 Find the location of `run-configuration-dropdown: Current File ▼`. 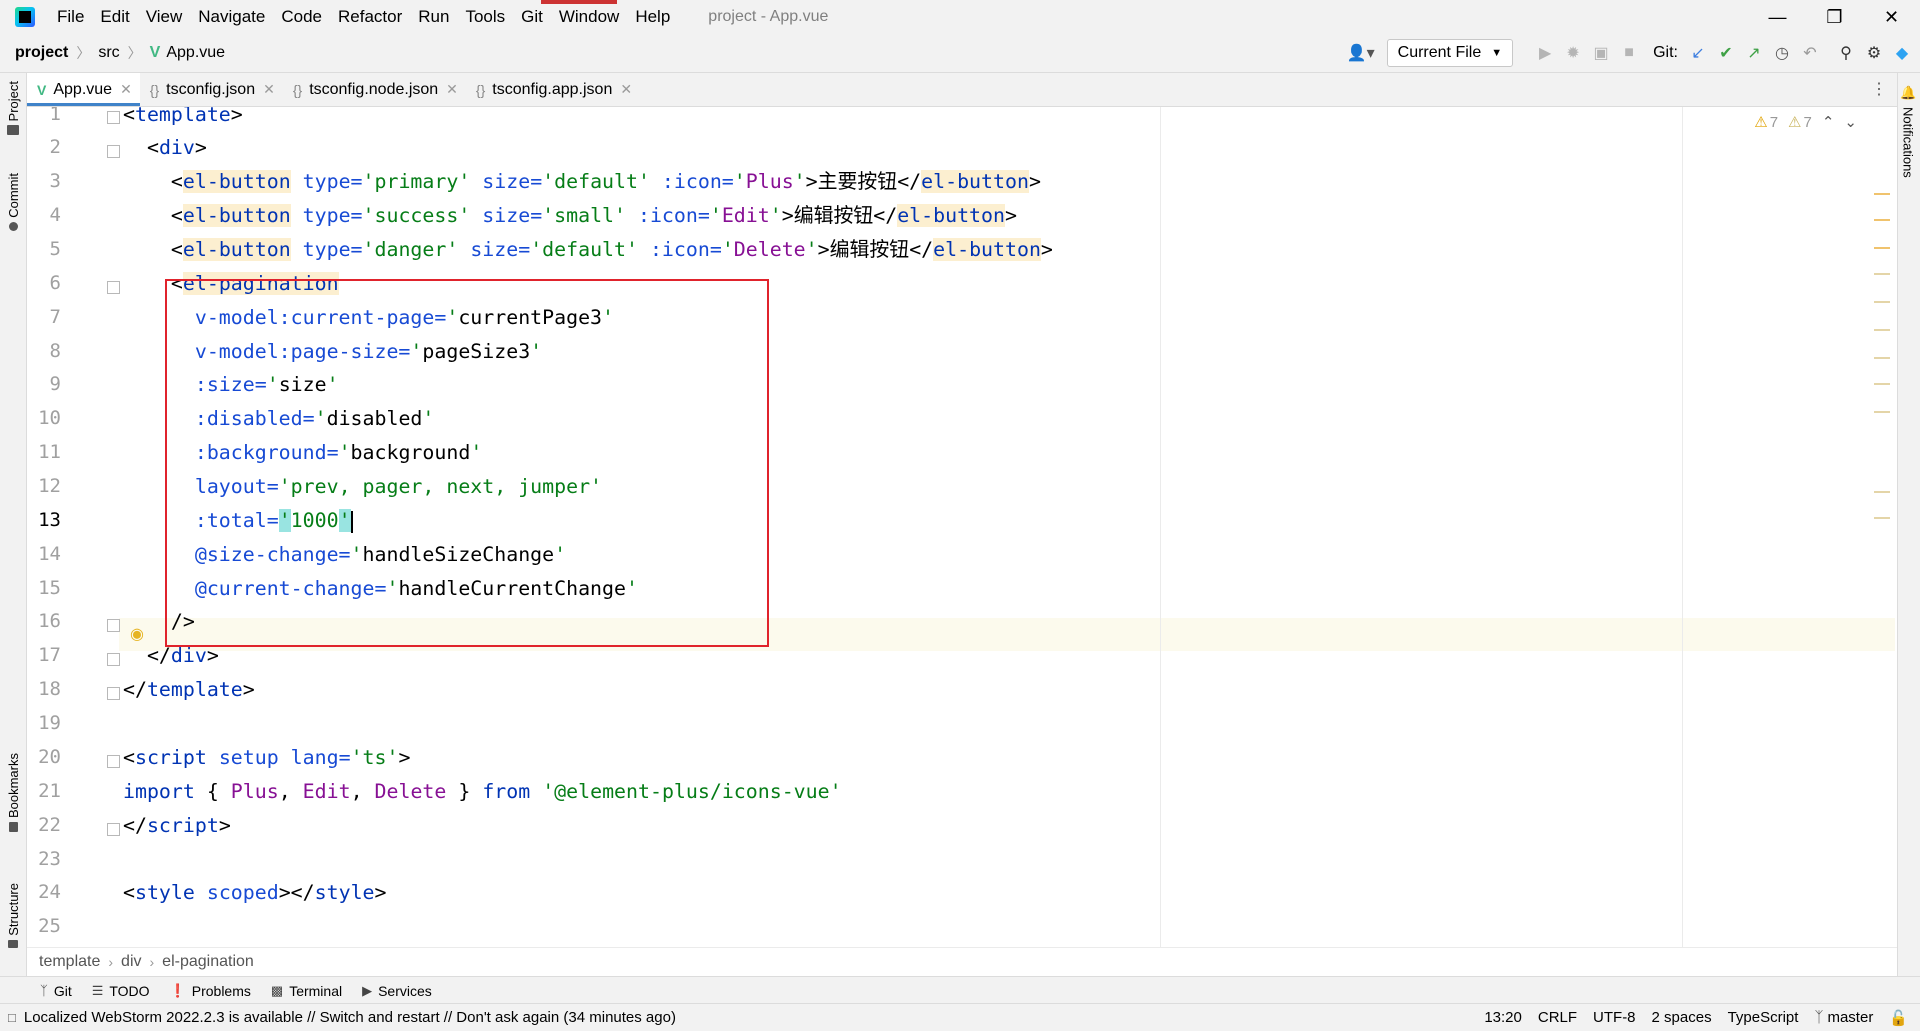

run-configuration-dropdown: Current File ▼ is located at coordinates (1450, 53).